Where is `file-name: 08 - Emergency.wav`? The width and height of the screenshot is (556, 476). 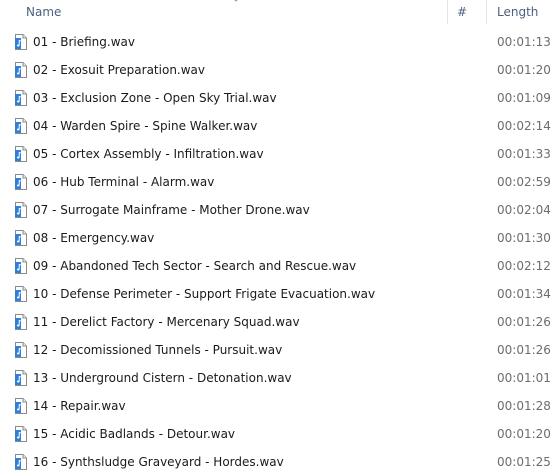 file-name: 08 - Emergency.wav is located at coordinates (94, 238).